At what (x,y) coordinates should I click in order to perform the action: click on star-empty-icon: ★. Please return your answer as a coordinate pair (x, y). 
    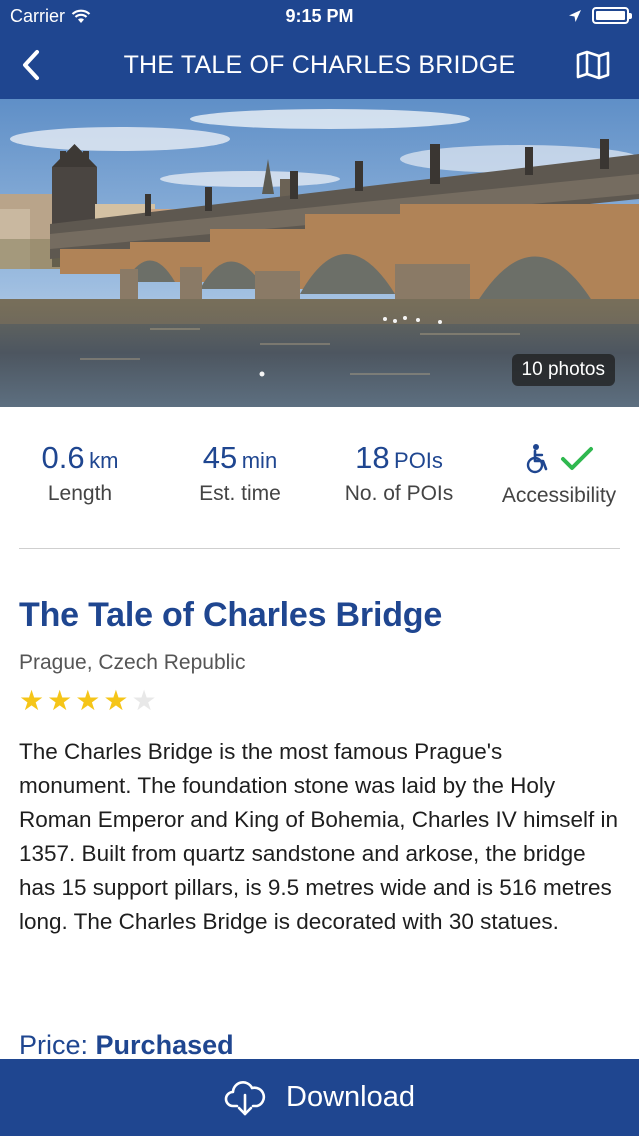
    Looking at the image, I should click on (144, 700).